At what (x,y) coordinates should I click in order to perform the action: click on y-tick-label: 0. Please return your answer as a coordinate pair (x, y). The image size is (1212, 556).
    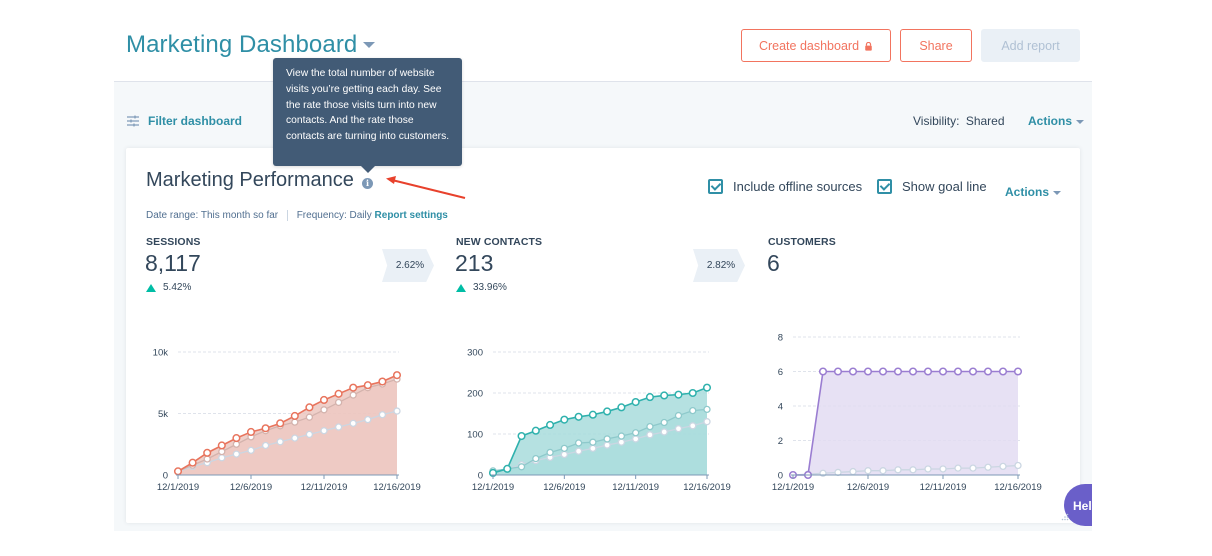
    Looking at the image, I should click on (165, 476).